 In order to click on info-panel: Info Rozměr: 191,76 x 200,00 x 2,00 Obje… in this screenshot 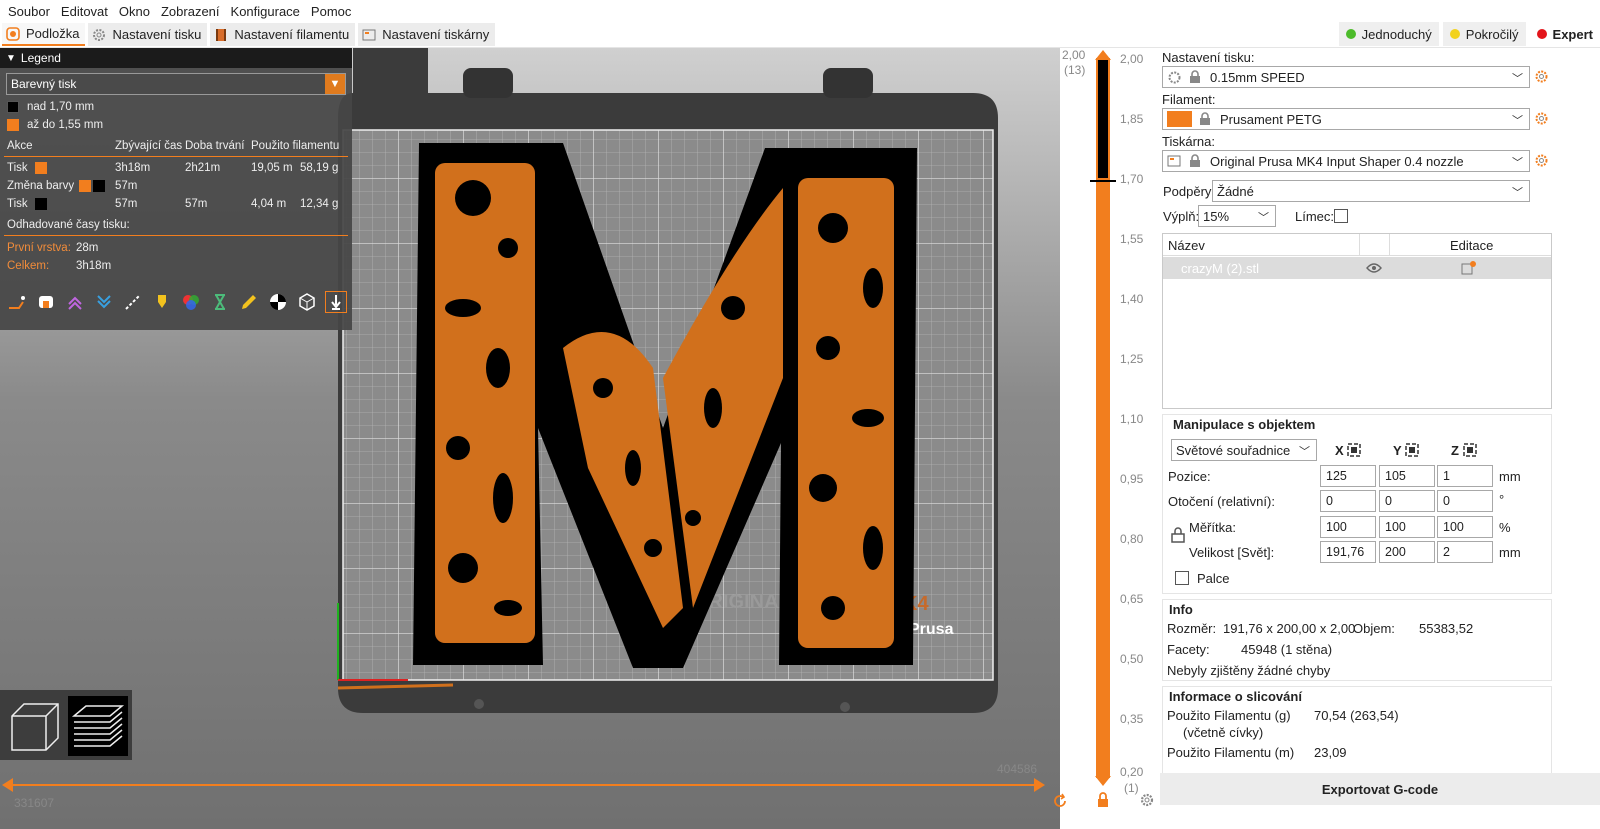, I will do `click(1357, 640)`.